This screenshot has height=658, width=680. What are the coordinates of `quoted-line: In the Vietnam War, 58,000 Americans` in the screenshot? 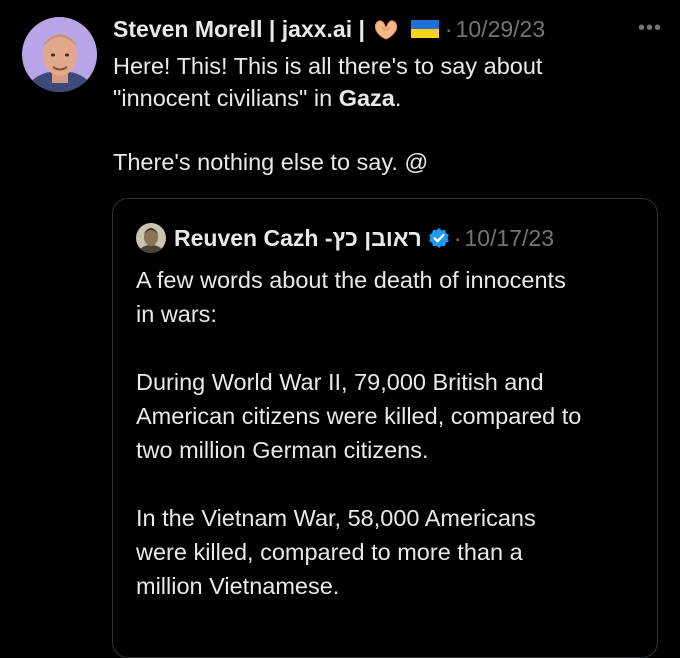 It's located at (336, 518).